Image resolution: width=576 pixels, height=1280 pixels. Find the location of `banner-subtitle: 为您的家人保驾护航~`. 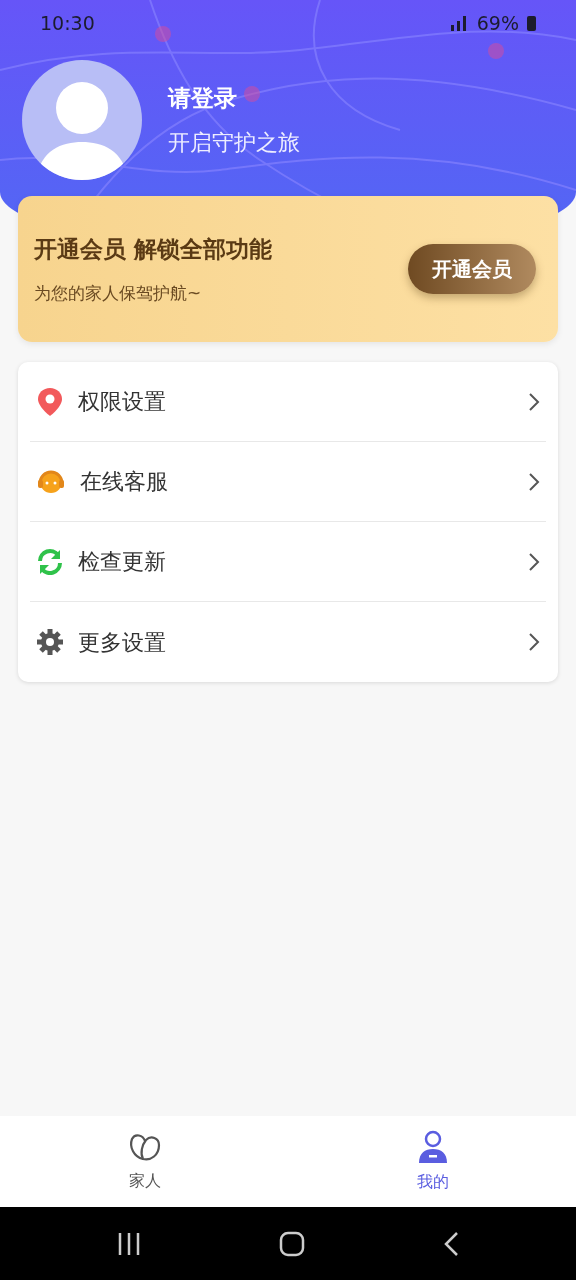

banner-subtitle: 为您的家人保驾护航~ is located at coordinates (118, 293).